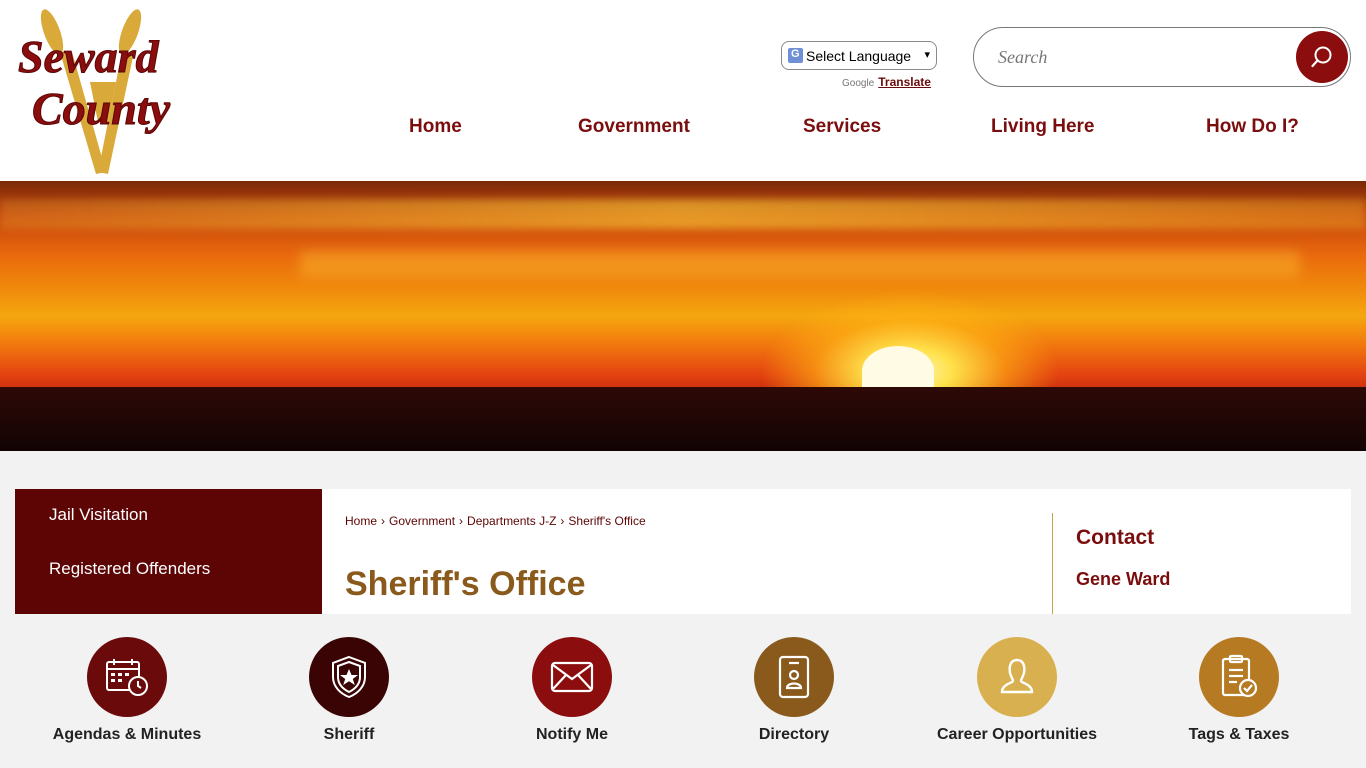 The width and height of the screenshot is (1366, 768). What do you see at coordinates (1052, 563) in the screenshot?
I see `divider` at bounding box center [1052, 563].